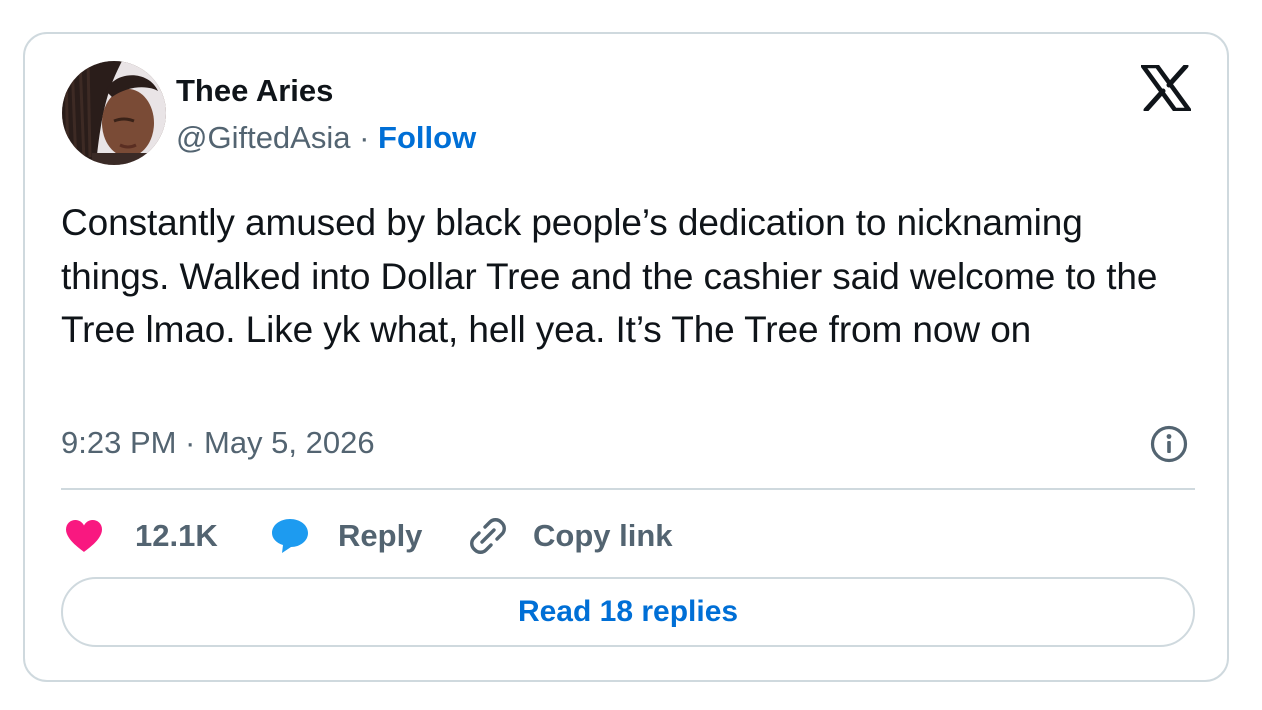 The height and width of the screenshot is (710, 1262). I want to click on reply-label: Reply, so click(380, 535).